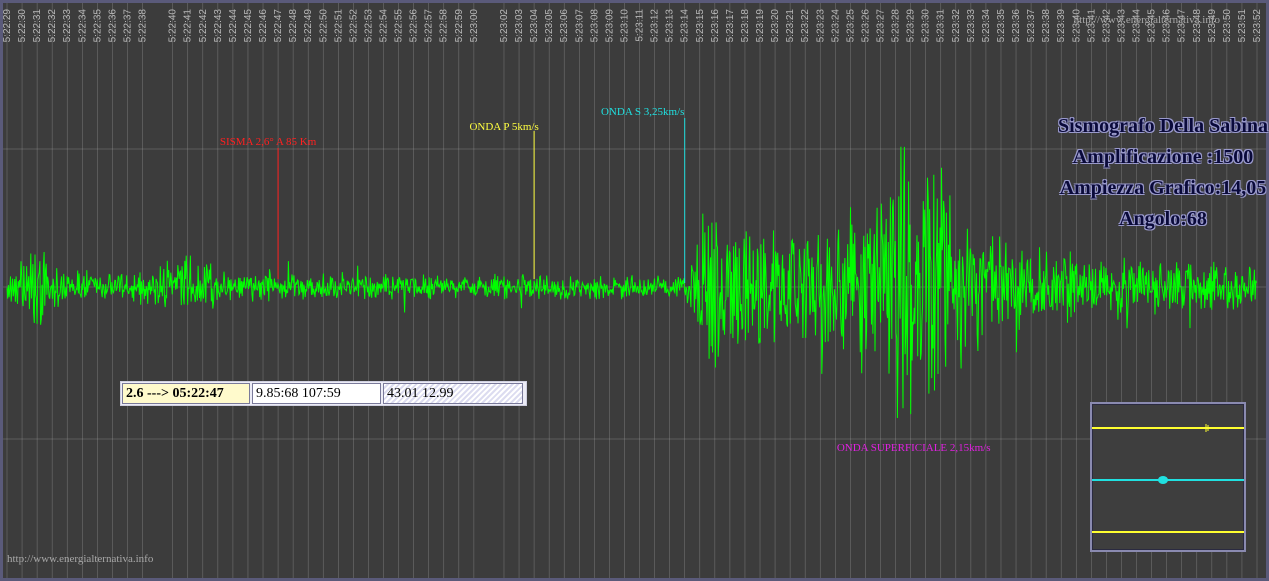 The height and width of the screenshot is (581, 1269). What do you see at coordinates (549, 26) in the screenshot?
I see `time-tick-label: 5:23:05` at bounding box center [549, 26].